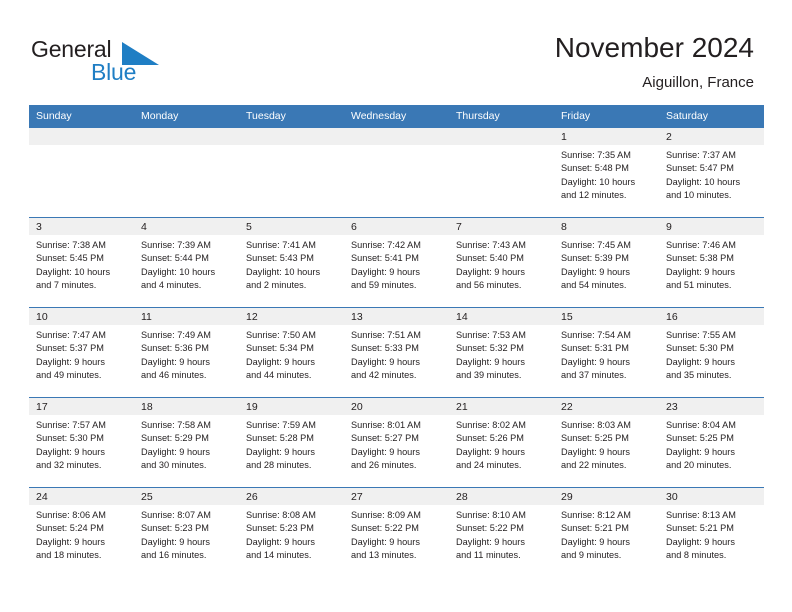 The image size is (792, 612). Describe the element at coordinates (700, 438) in the screenshot. I see `sunset-time: Sunset: 5:25 PM` at that location.